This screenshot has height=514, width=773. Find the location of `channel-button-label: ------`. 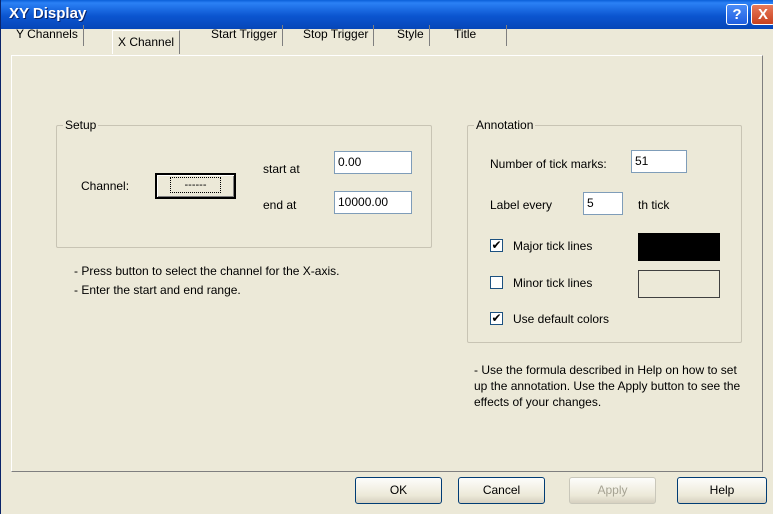

channel-button-label: ------ is located at coordinates (195, 185).